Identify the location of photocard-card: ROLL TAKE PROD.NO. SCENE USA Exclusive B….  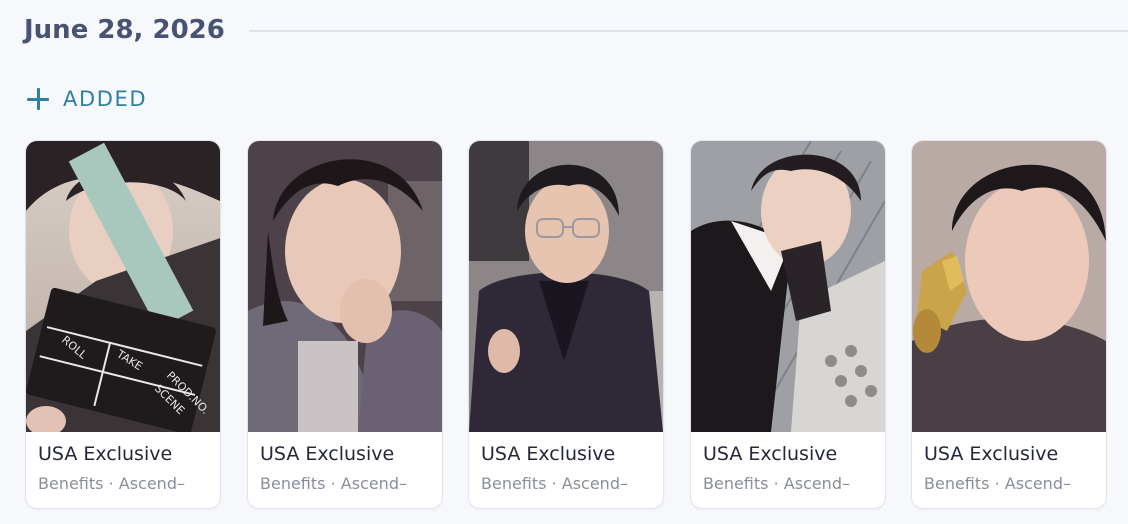
(123, 324).